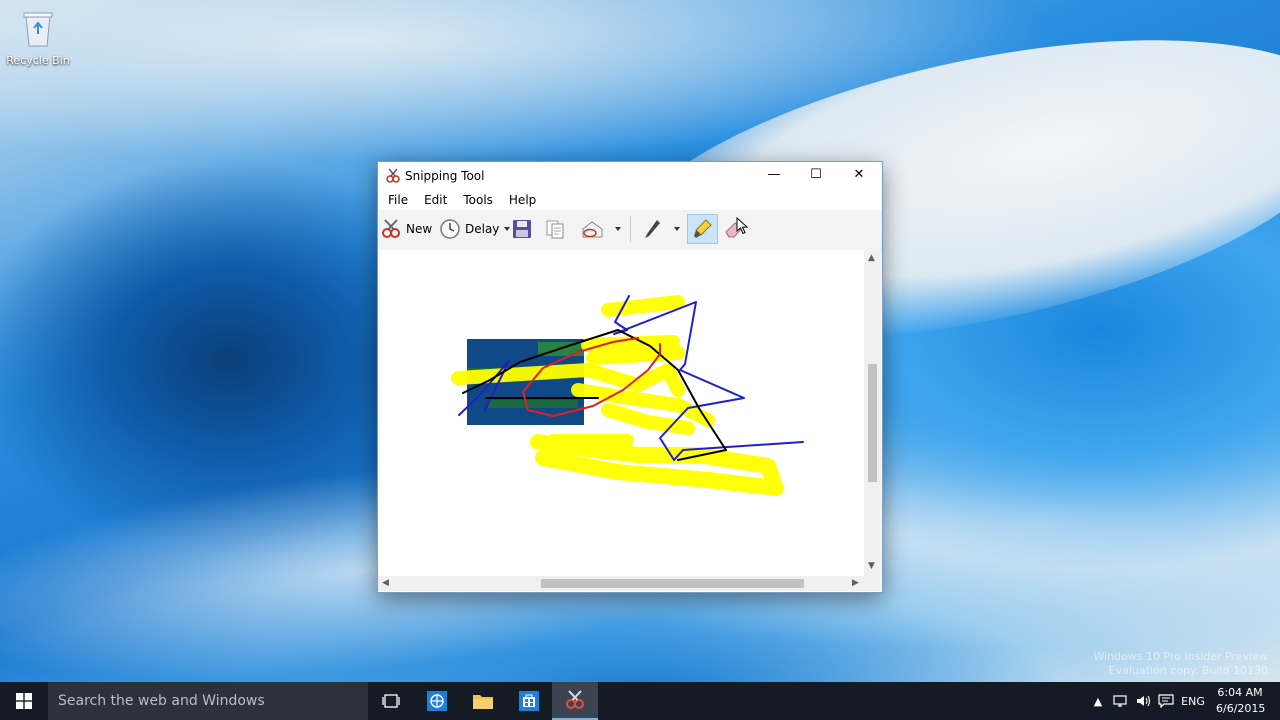  I want to click on notification-icon, so click(1166, 701).